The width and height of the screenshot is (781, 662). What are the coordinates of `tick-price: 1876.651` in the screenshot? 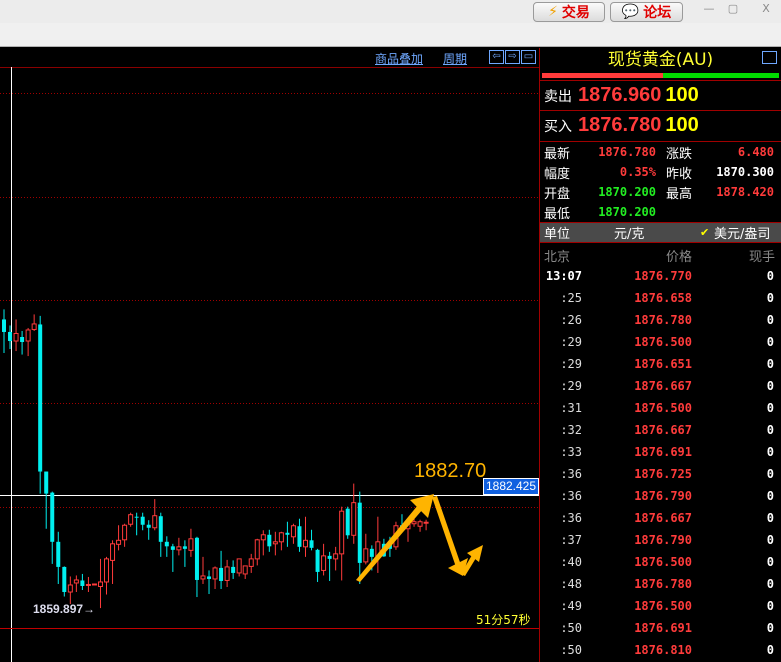 It's located at (663, 364).